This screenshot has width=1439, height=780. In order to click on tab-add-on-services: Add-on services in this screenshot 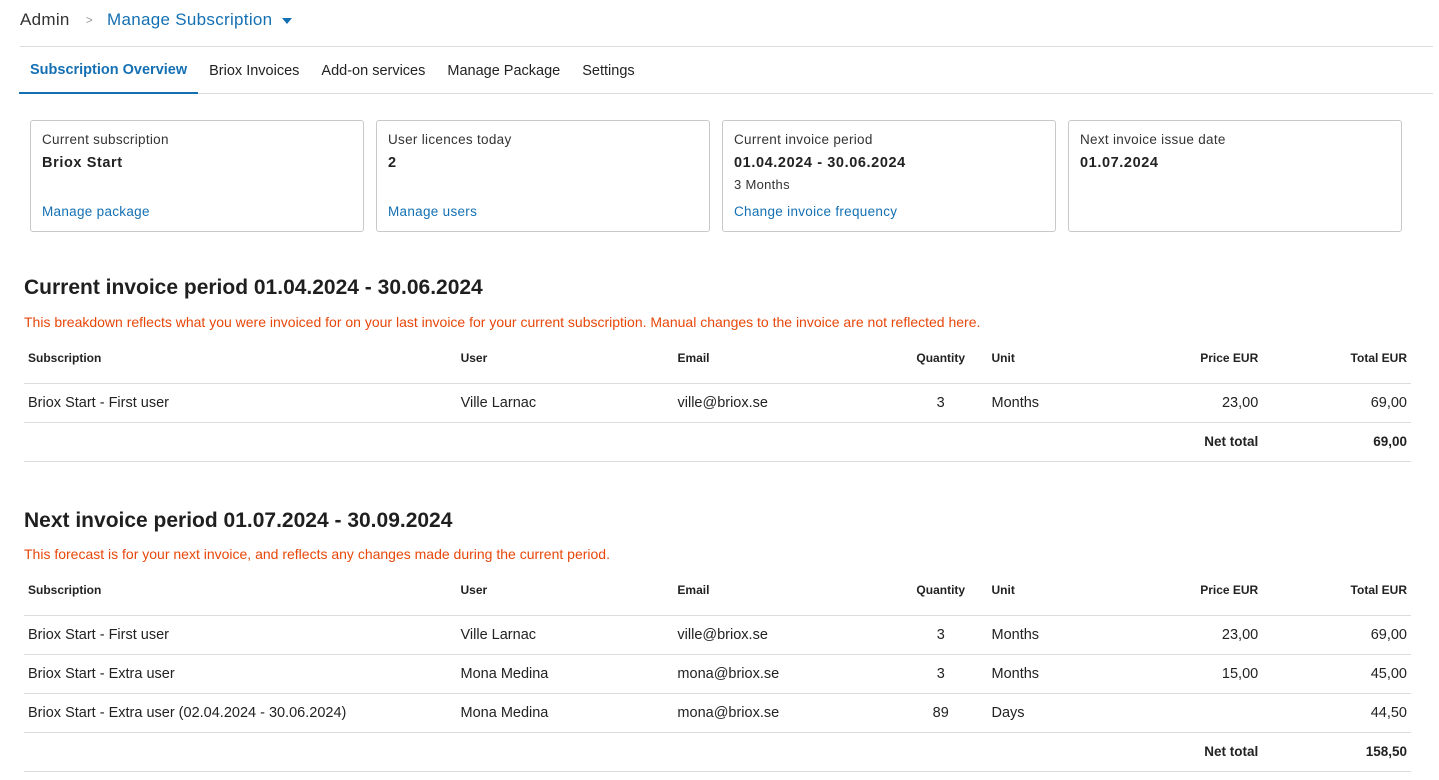, I will do `click(373, 70)`.